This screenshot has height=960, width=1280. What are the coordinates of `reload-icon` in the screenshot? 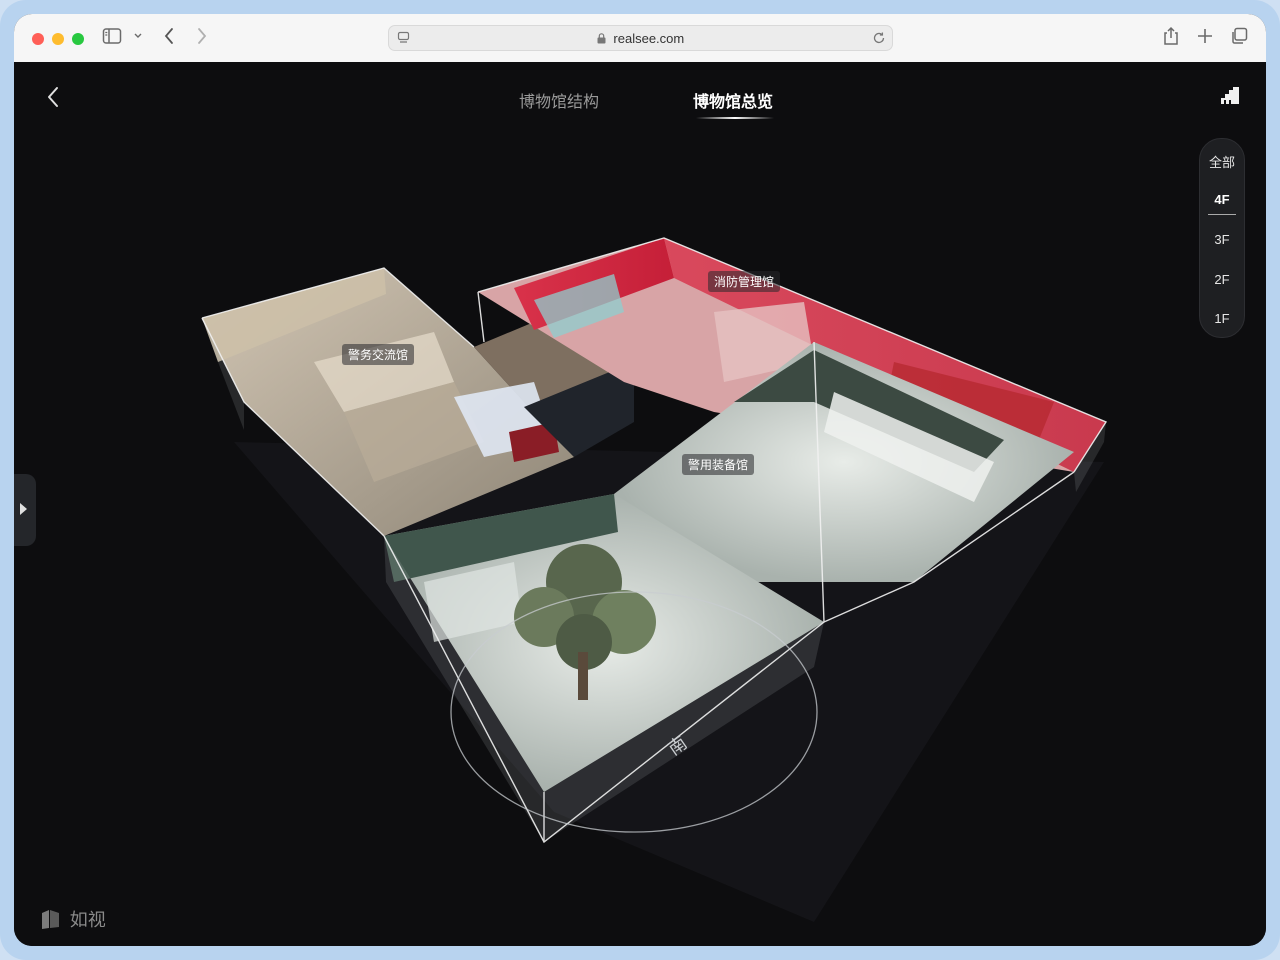 It's located at (879, 40).